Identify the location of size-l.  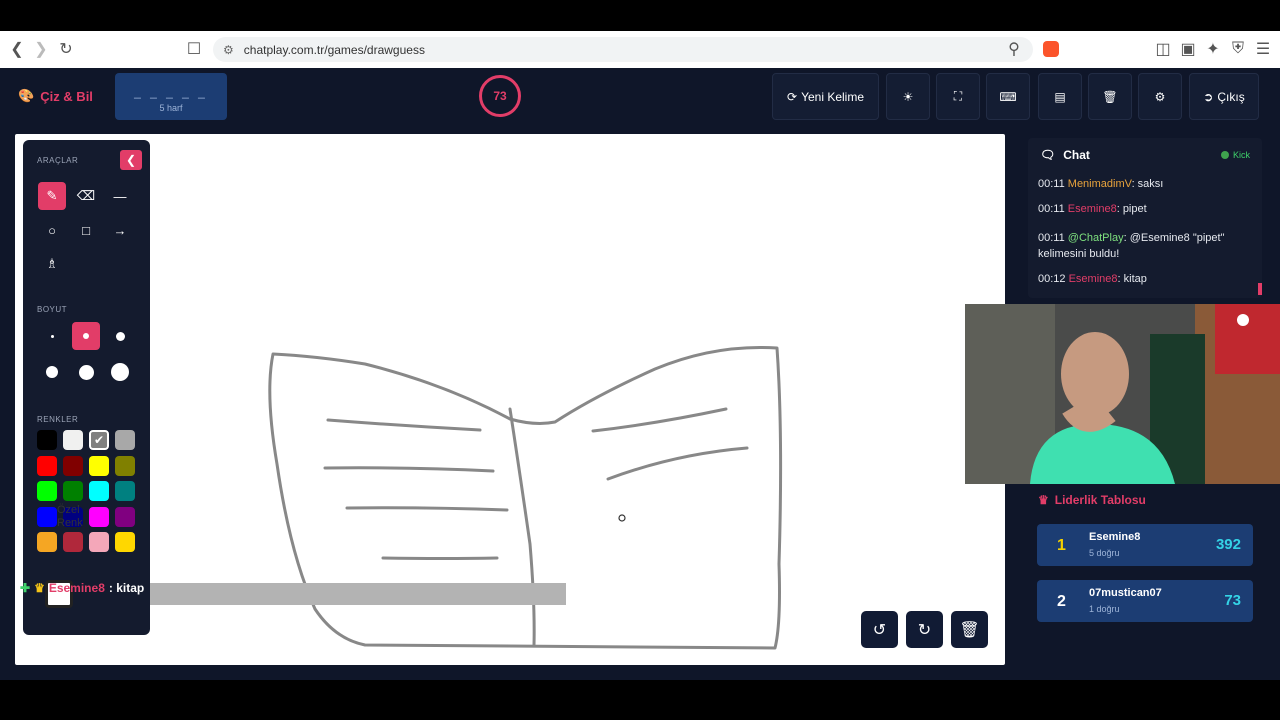
(52, 372).